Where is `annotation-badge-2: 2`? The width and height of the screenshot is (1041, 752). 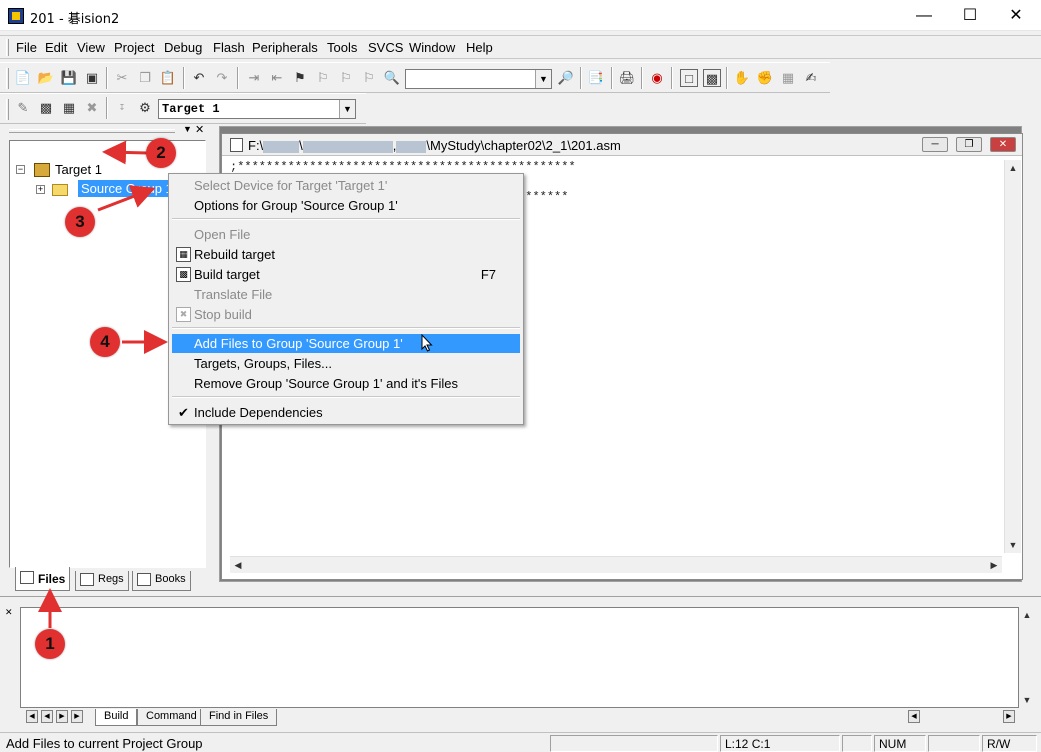 annotation-badge-2: 2 is located at coordinates (161, 153).